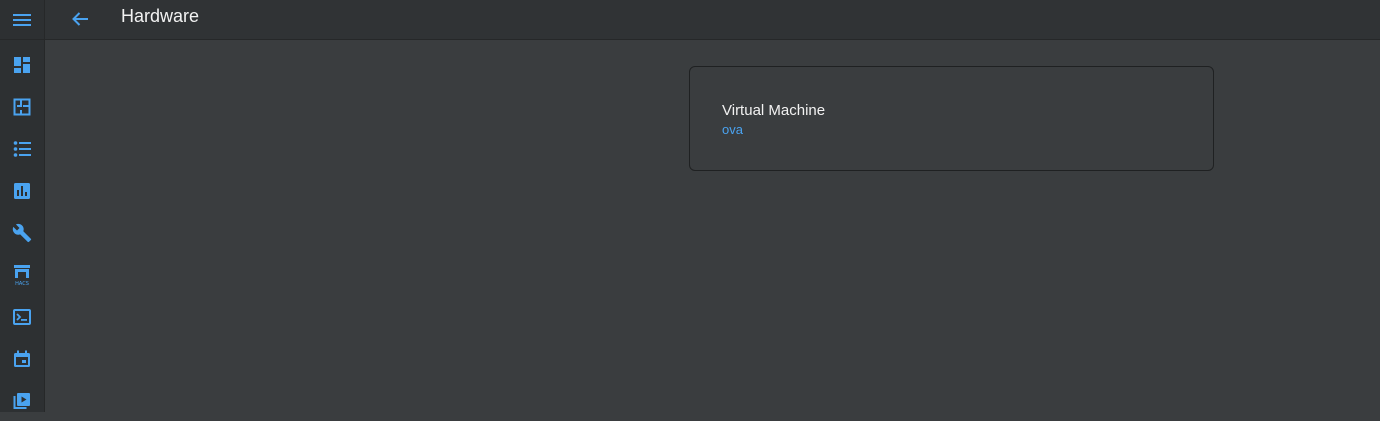 The height and width of the screenshot is (421, 1380). I want to click on hacs-icon: HACS, so click(22, 276).